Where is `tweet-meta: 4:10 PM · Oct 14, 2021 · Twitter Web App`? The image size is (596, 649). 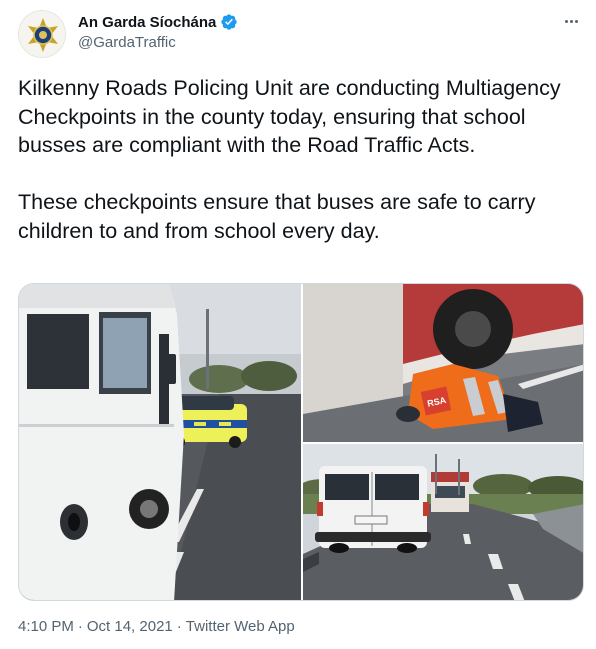
tweet-meta: 4:10 PM · Oct 14, 2021 · Twitter Web App is located at coordinates (156, 626).